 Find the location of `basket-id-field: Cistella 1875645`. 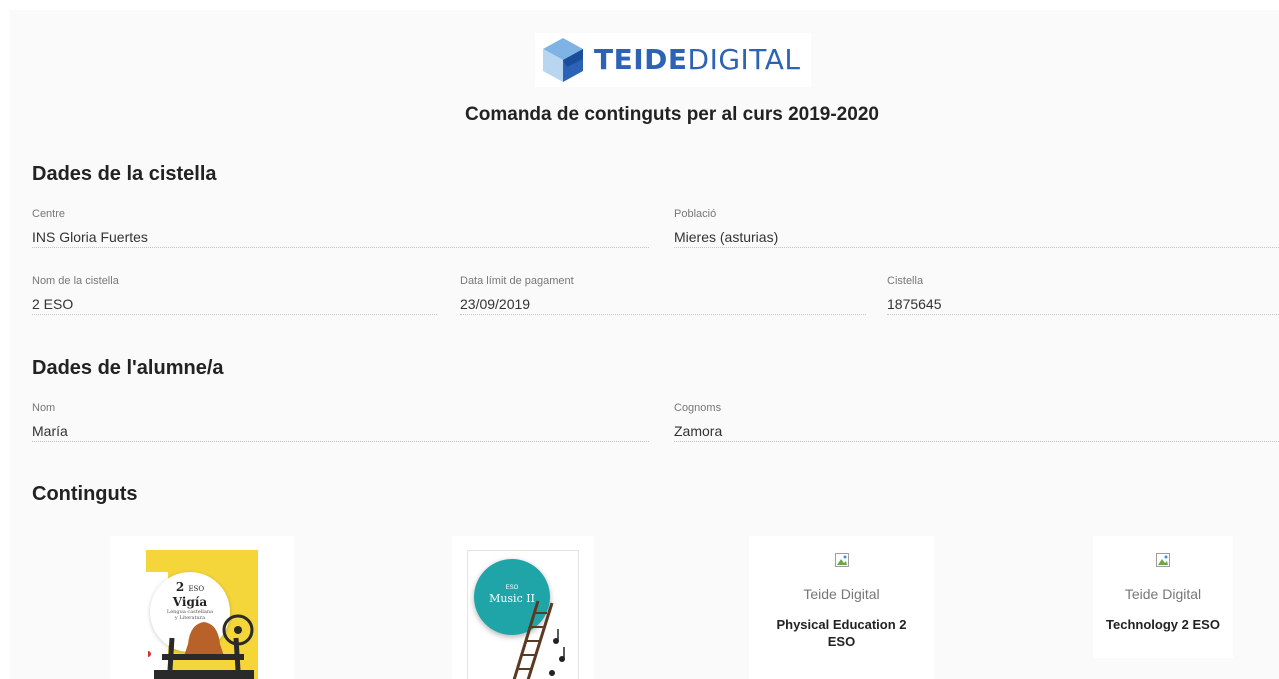

basket-id-field: Cistella 1875645 is located at coordinates (1083, 295).